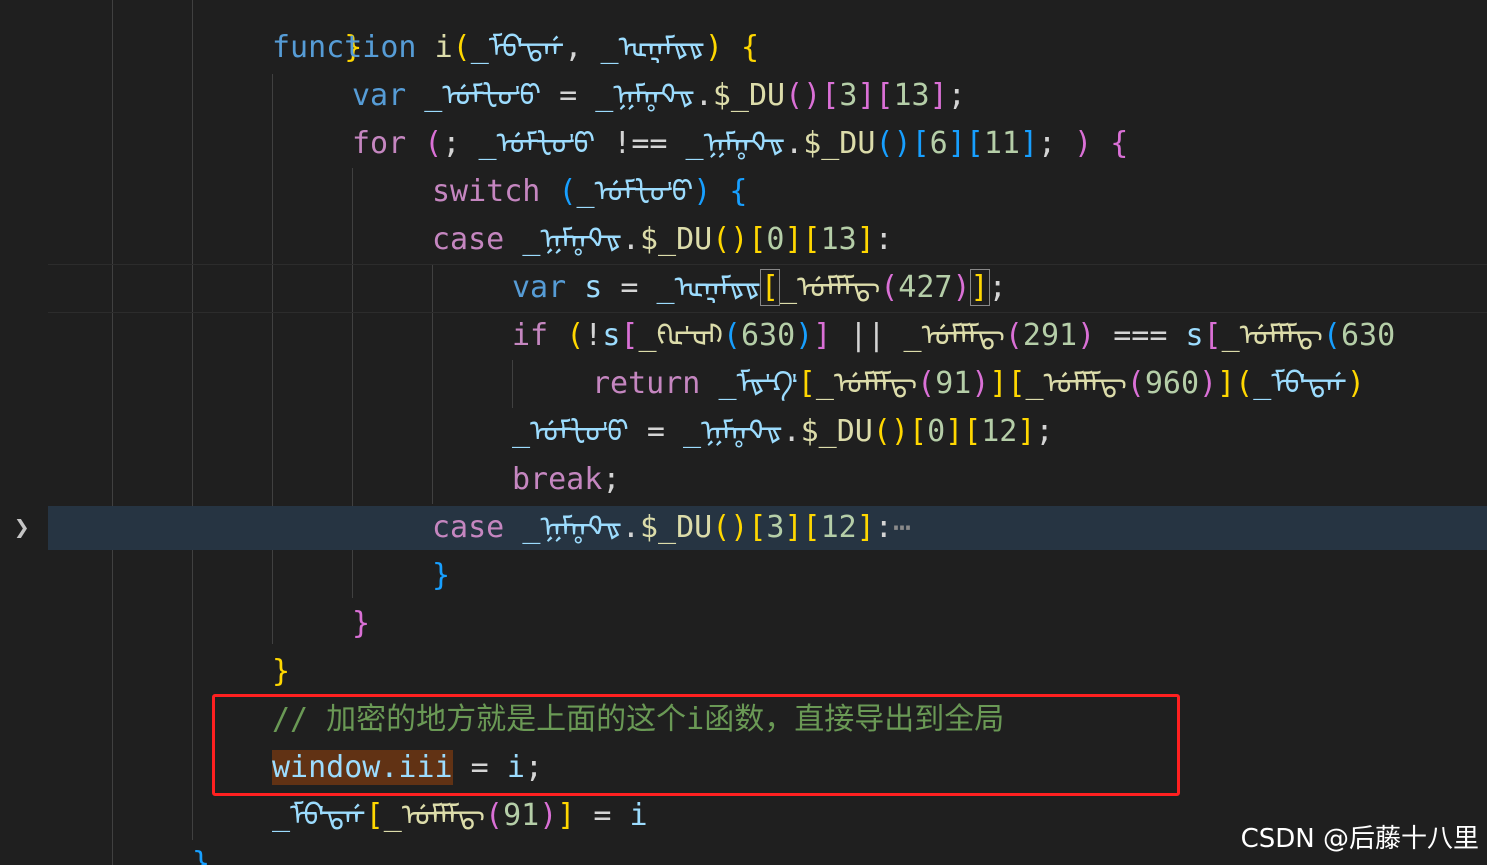  I want to click on code-line: switch (_ᡠᡏᡶᡉᡃᡦ) {, so click(590, 191).